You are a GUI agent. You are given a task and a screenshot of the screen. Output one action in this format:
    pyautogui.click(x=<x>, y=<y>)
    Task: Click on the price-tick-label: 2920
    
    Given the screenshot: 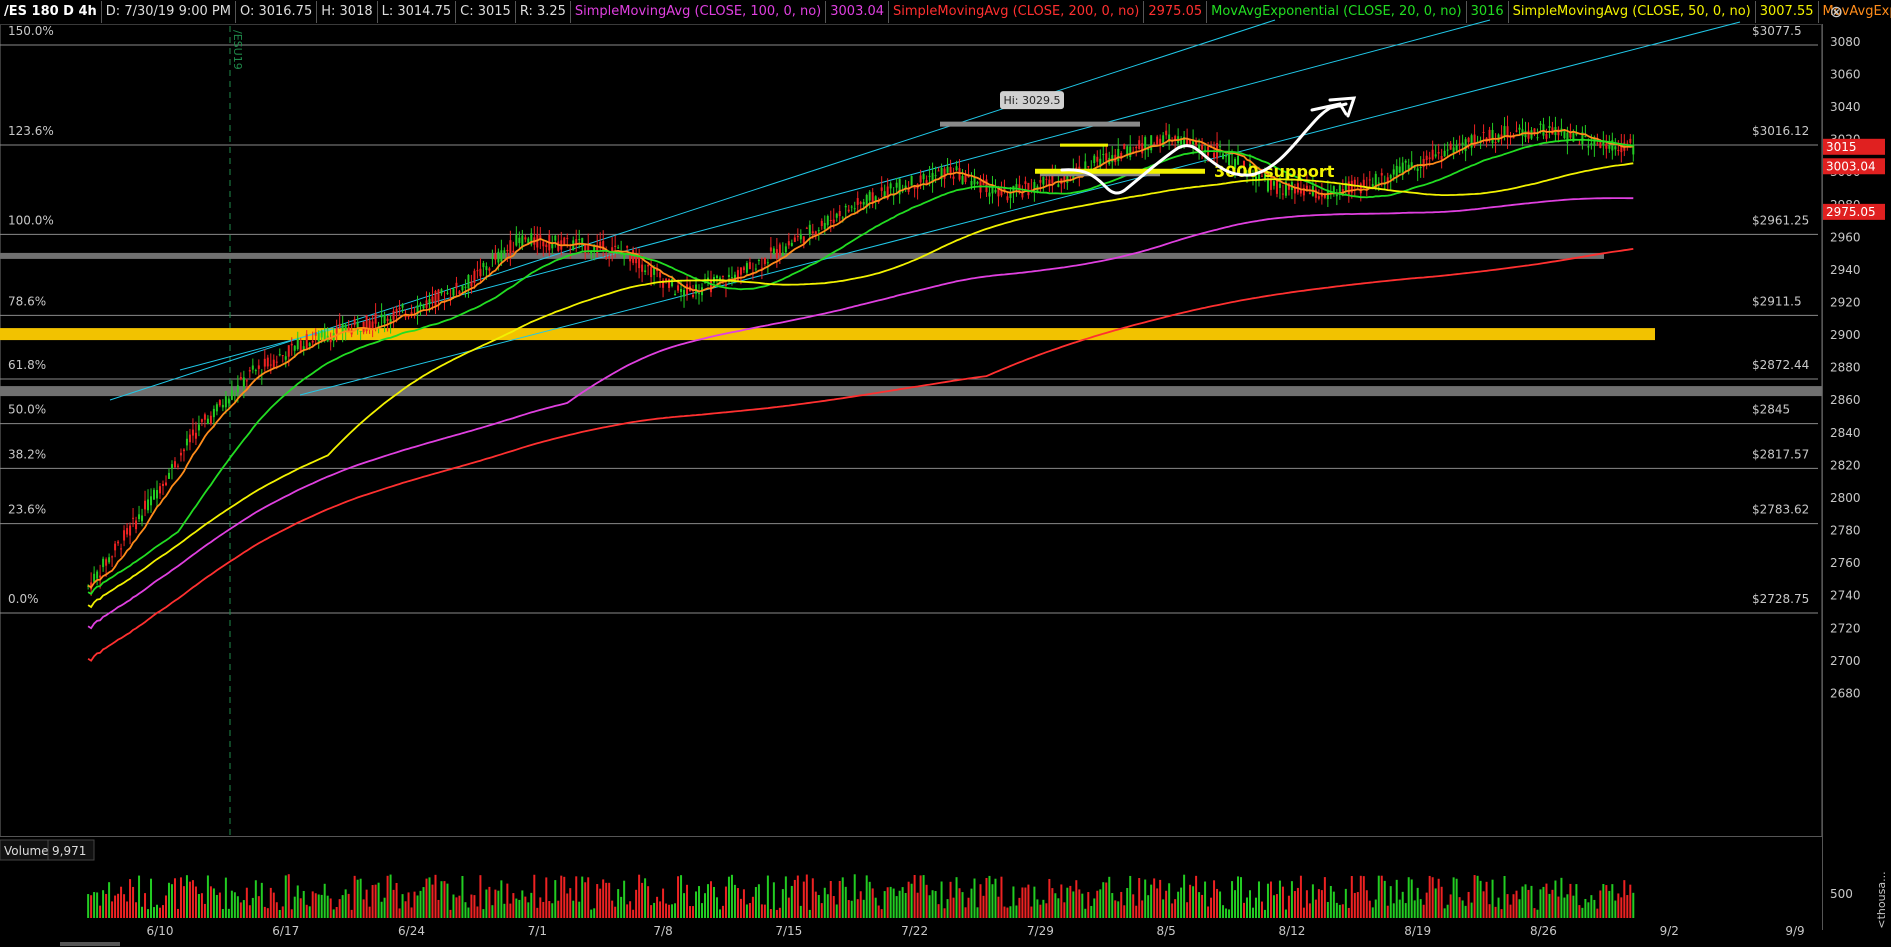 What is the action you would take?
    pyautogui.click(x=1845, y=303)
    